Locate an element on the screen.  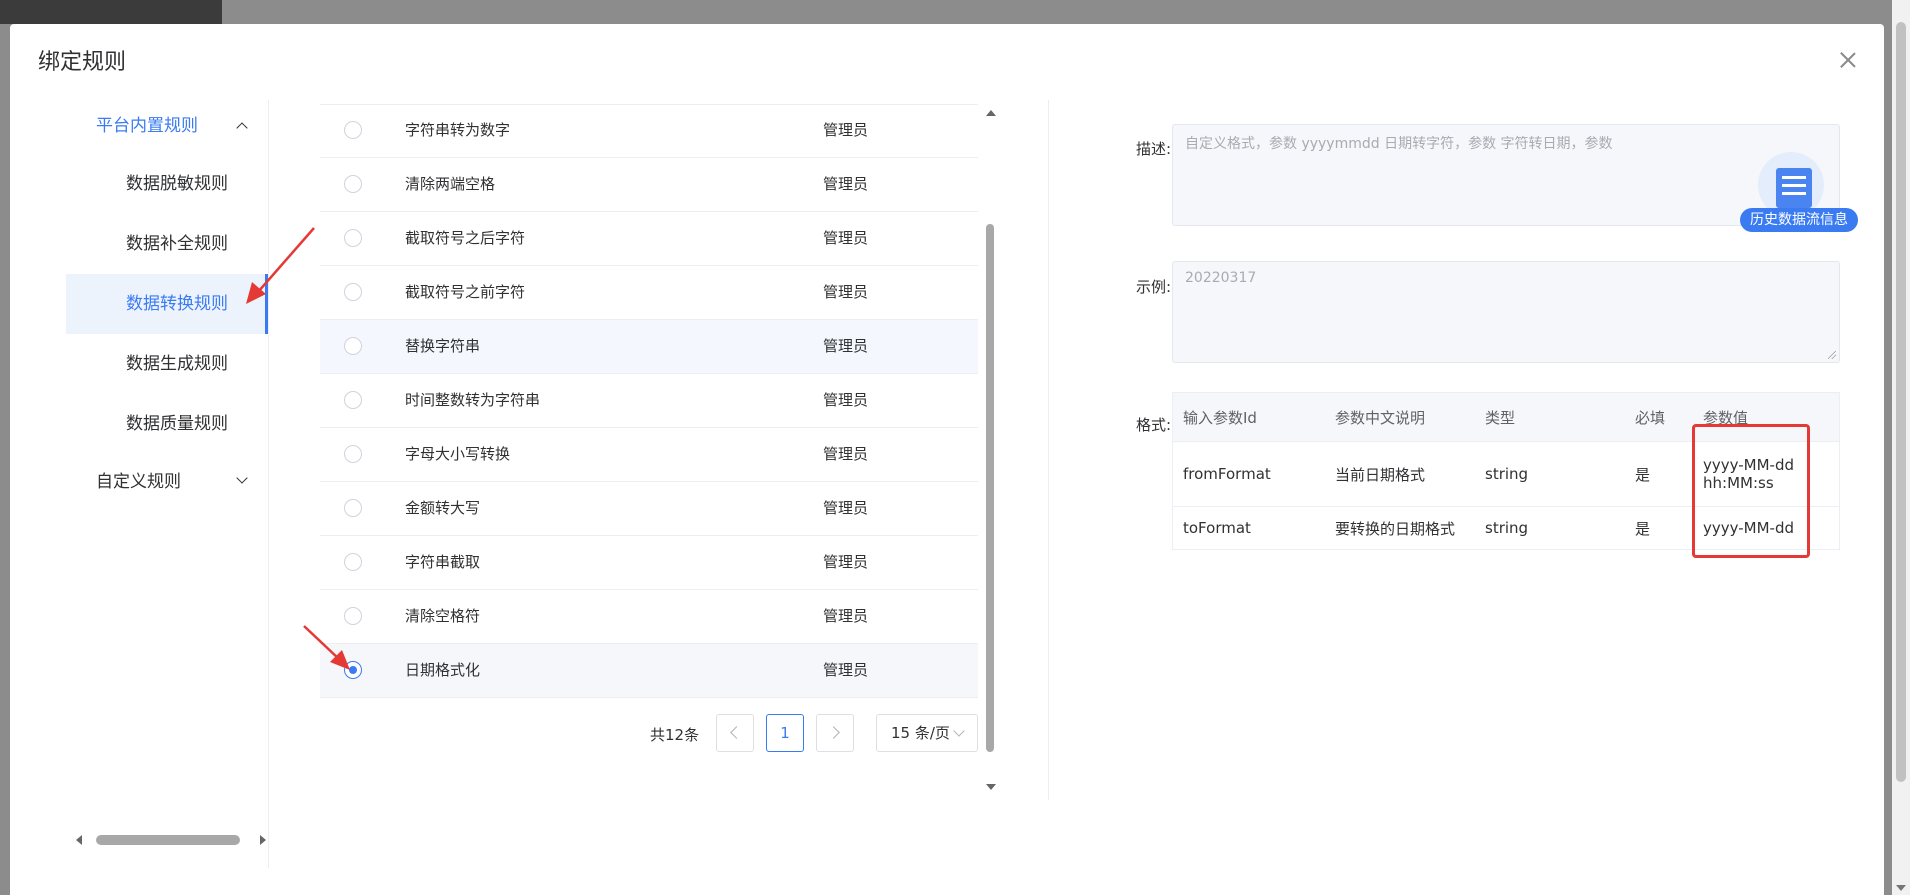
menu-horizontal-scrollbar is located at coordinates (171, 840).